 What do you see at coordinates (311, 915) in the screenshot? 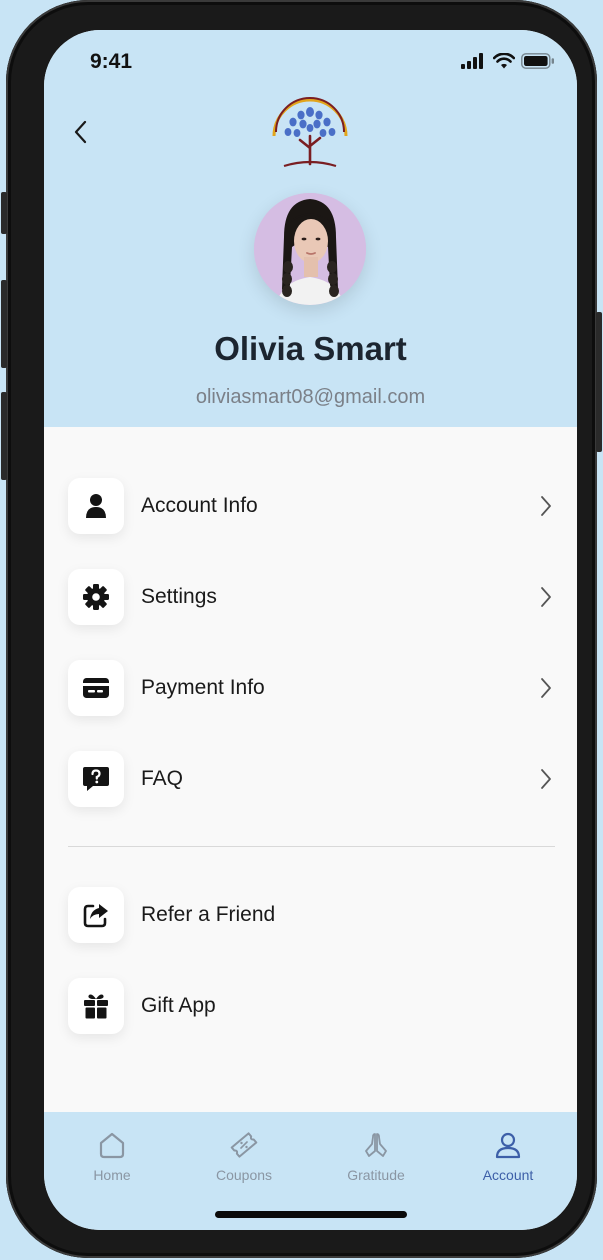
I see `menu-item-refer-a-friend: Refer a Friend` at bounding box center [311, 915].